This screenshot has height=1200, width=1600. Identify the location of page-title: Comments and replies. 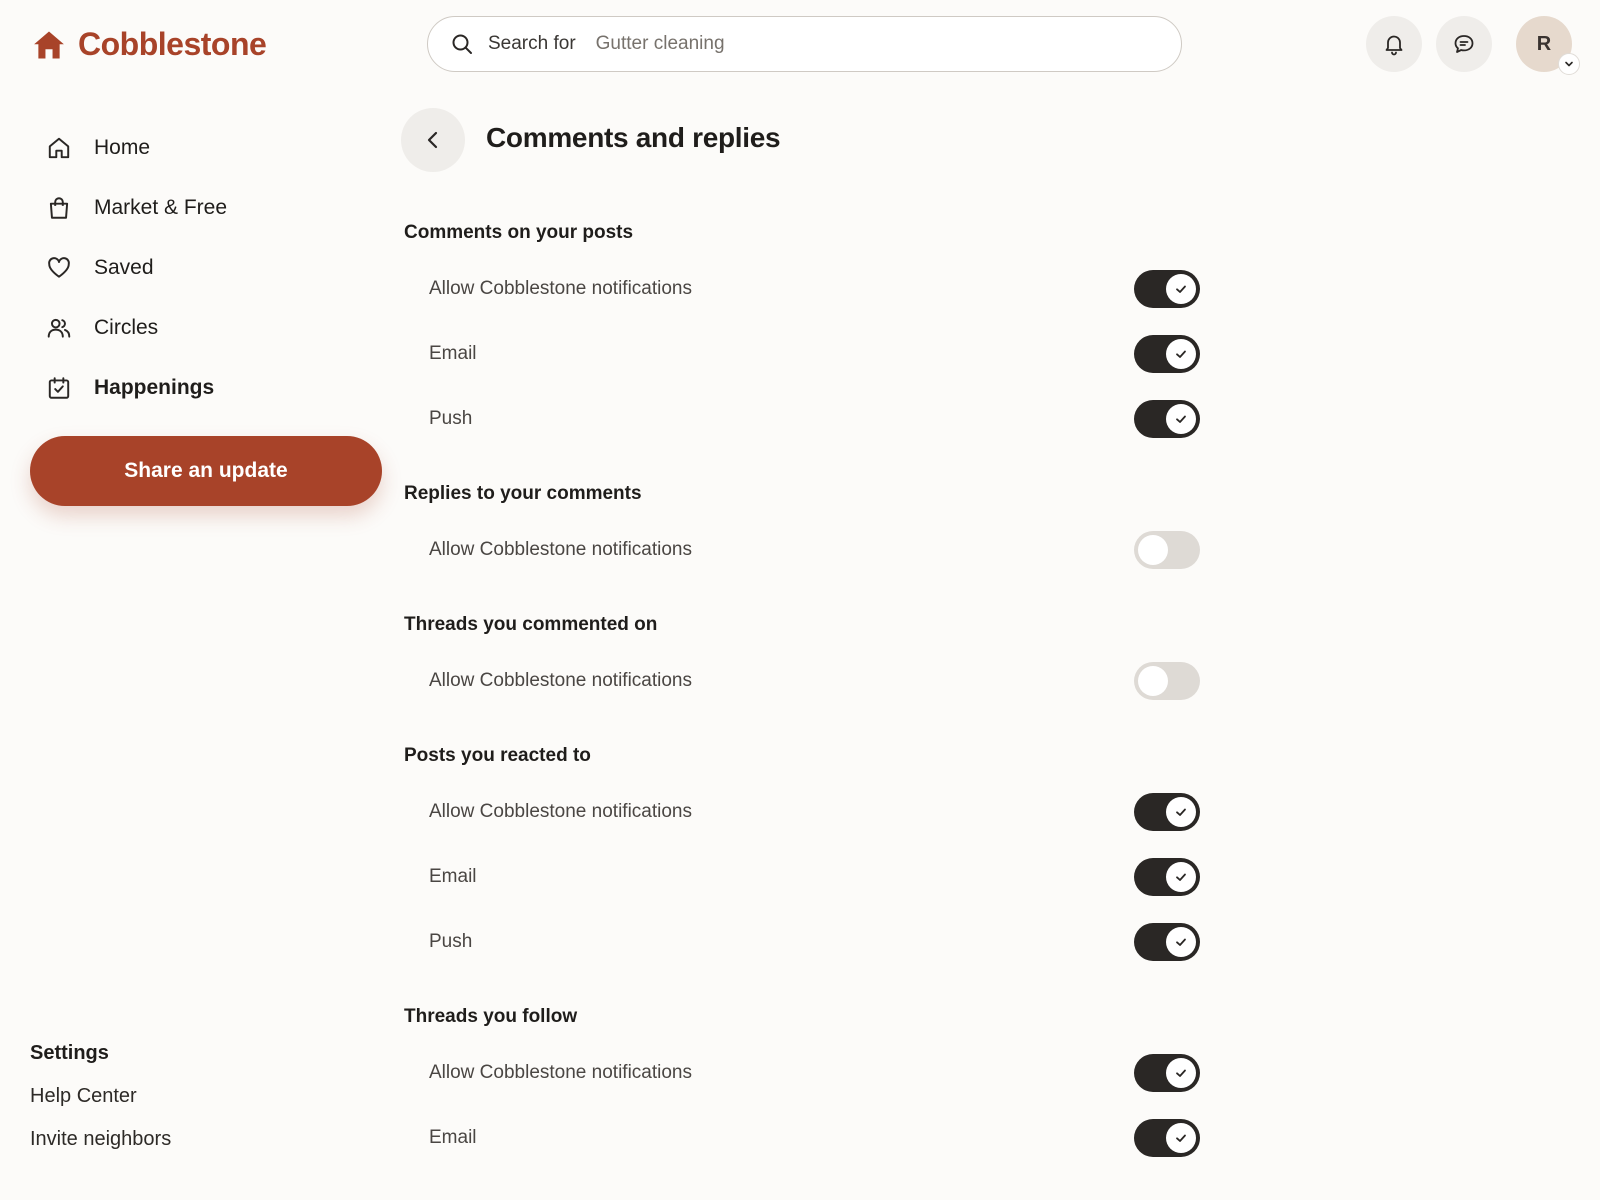
(633, 137).